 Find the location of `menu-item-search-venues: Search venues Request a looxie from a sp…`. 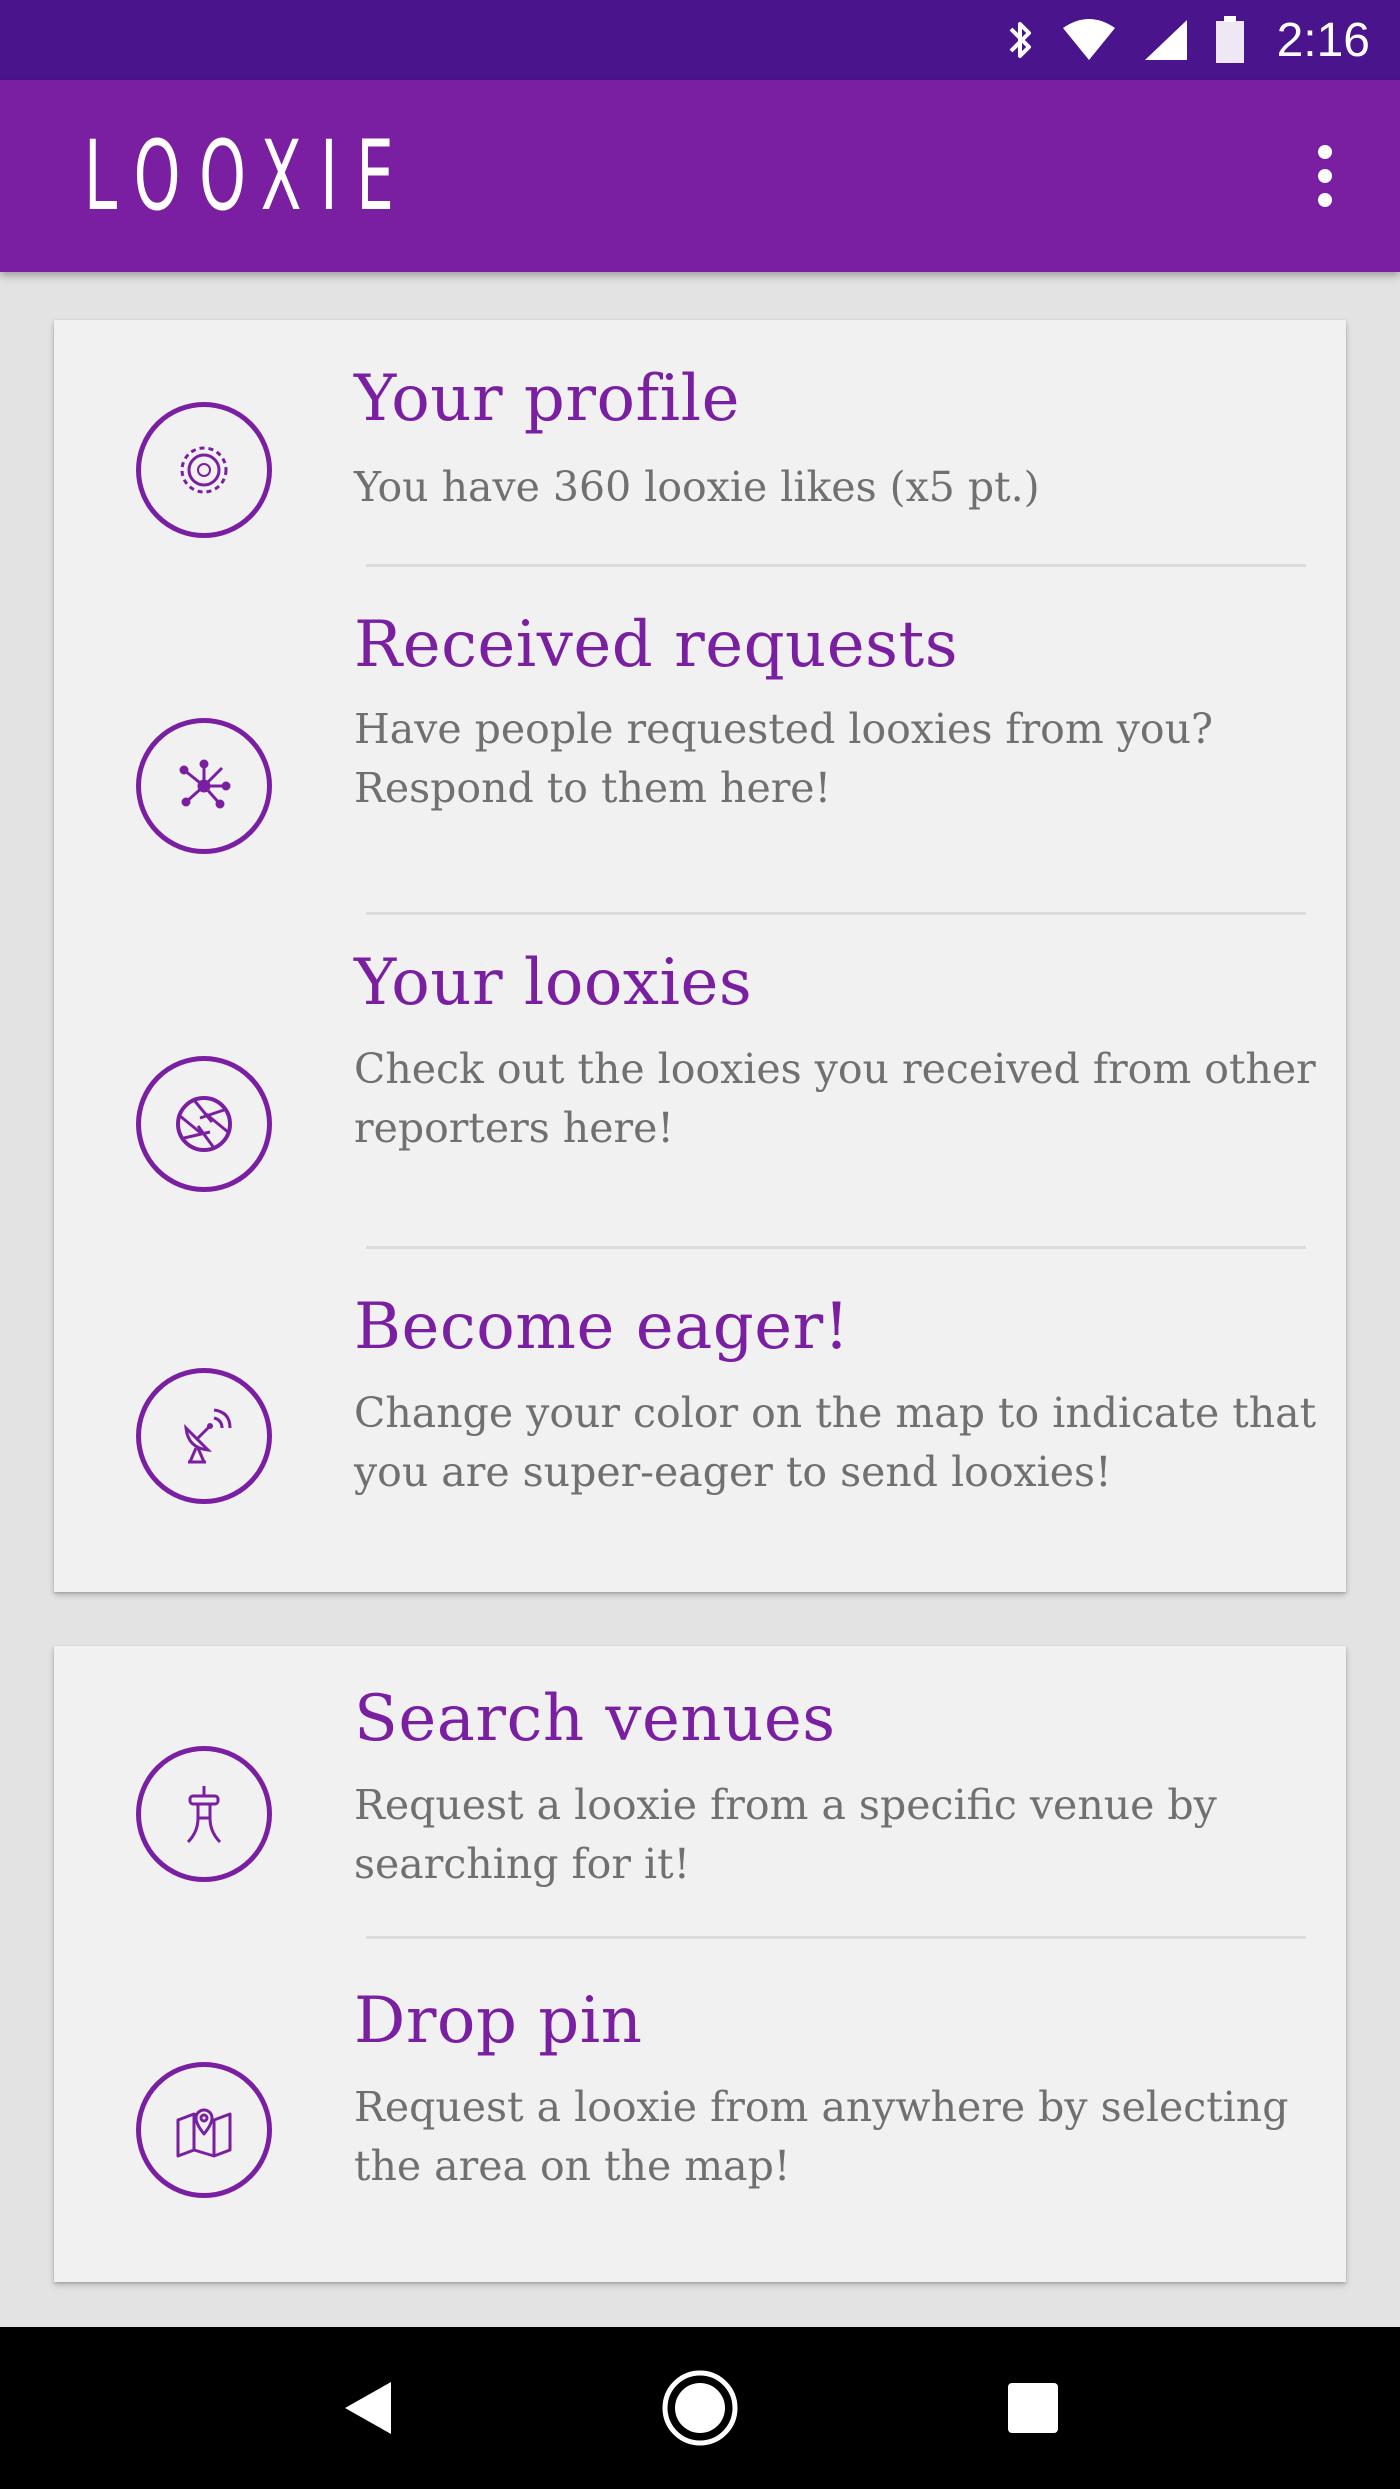

menu-item-search-venues: Search venues Request a looxie from a sp… is located at coordinates (700, 1792).